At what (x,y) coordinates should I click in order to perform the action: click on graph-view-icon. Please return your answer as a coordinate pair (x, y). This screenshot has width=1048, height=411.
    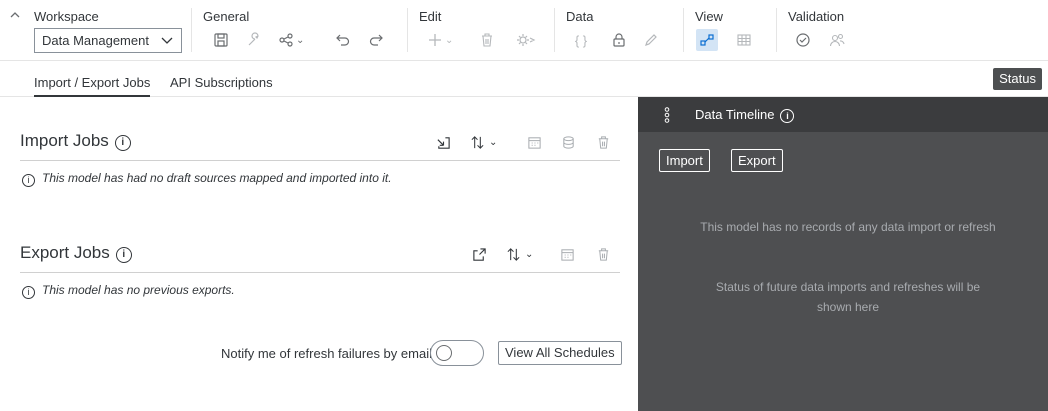
    Looking at the image, I should click on (707, 40).